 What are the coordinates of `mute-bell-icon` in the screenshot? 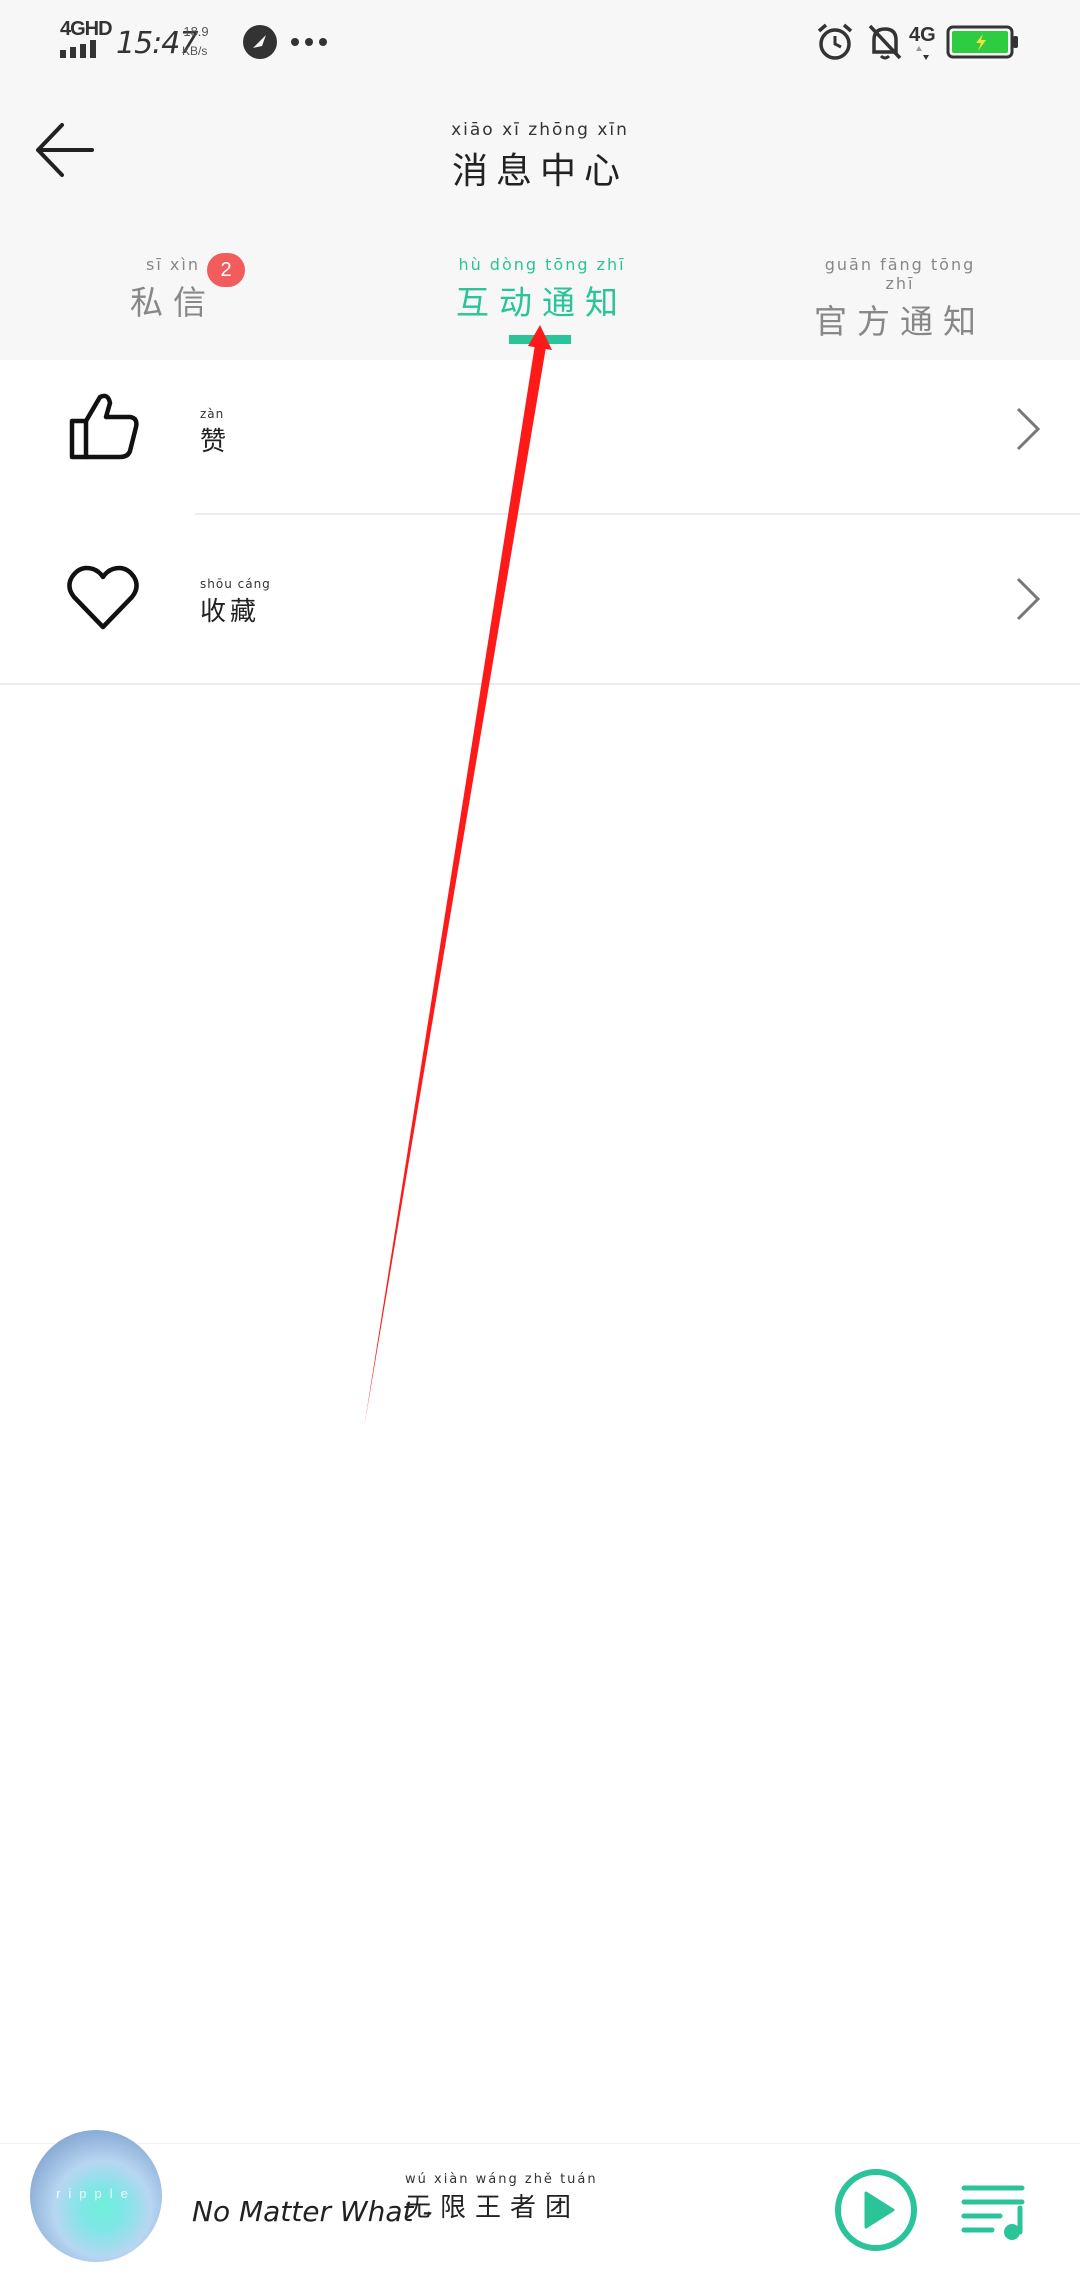 It's located at (885, 42).